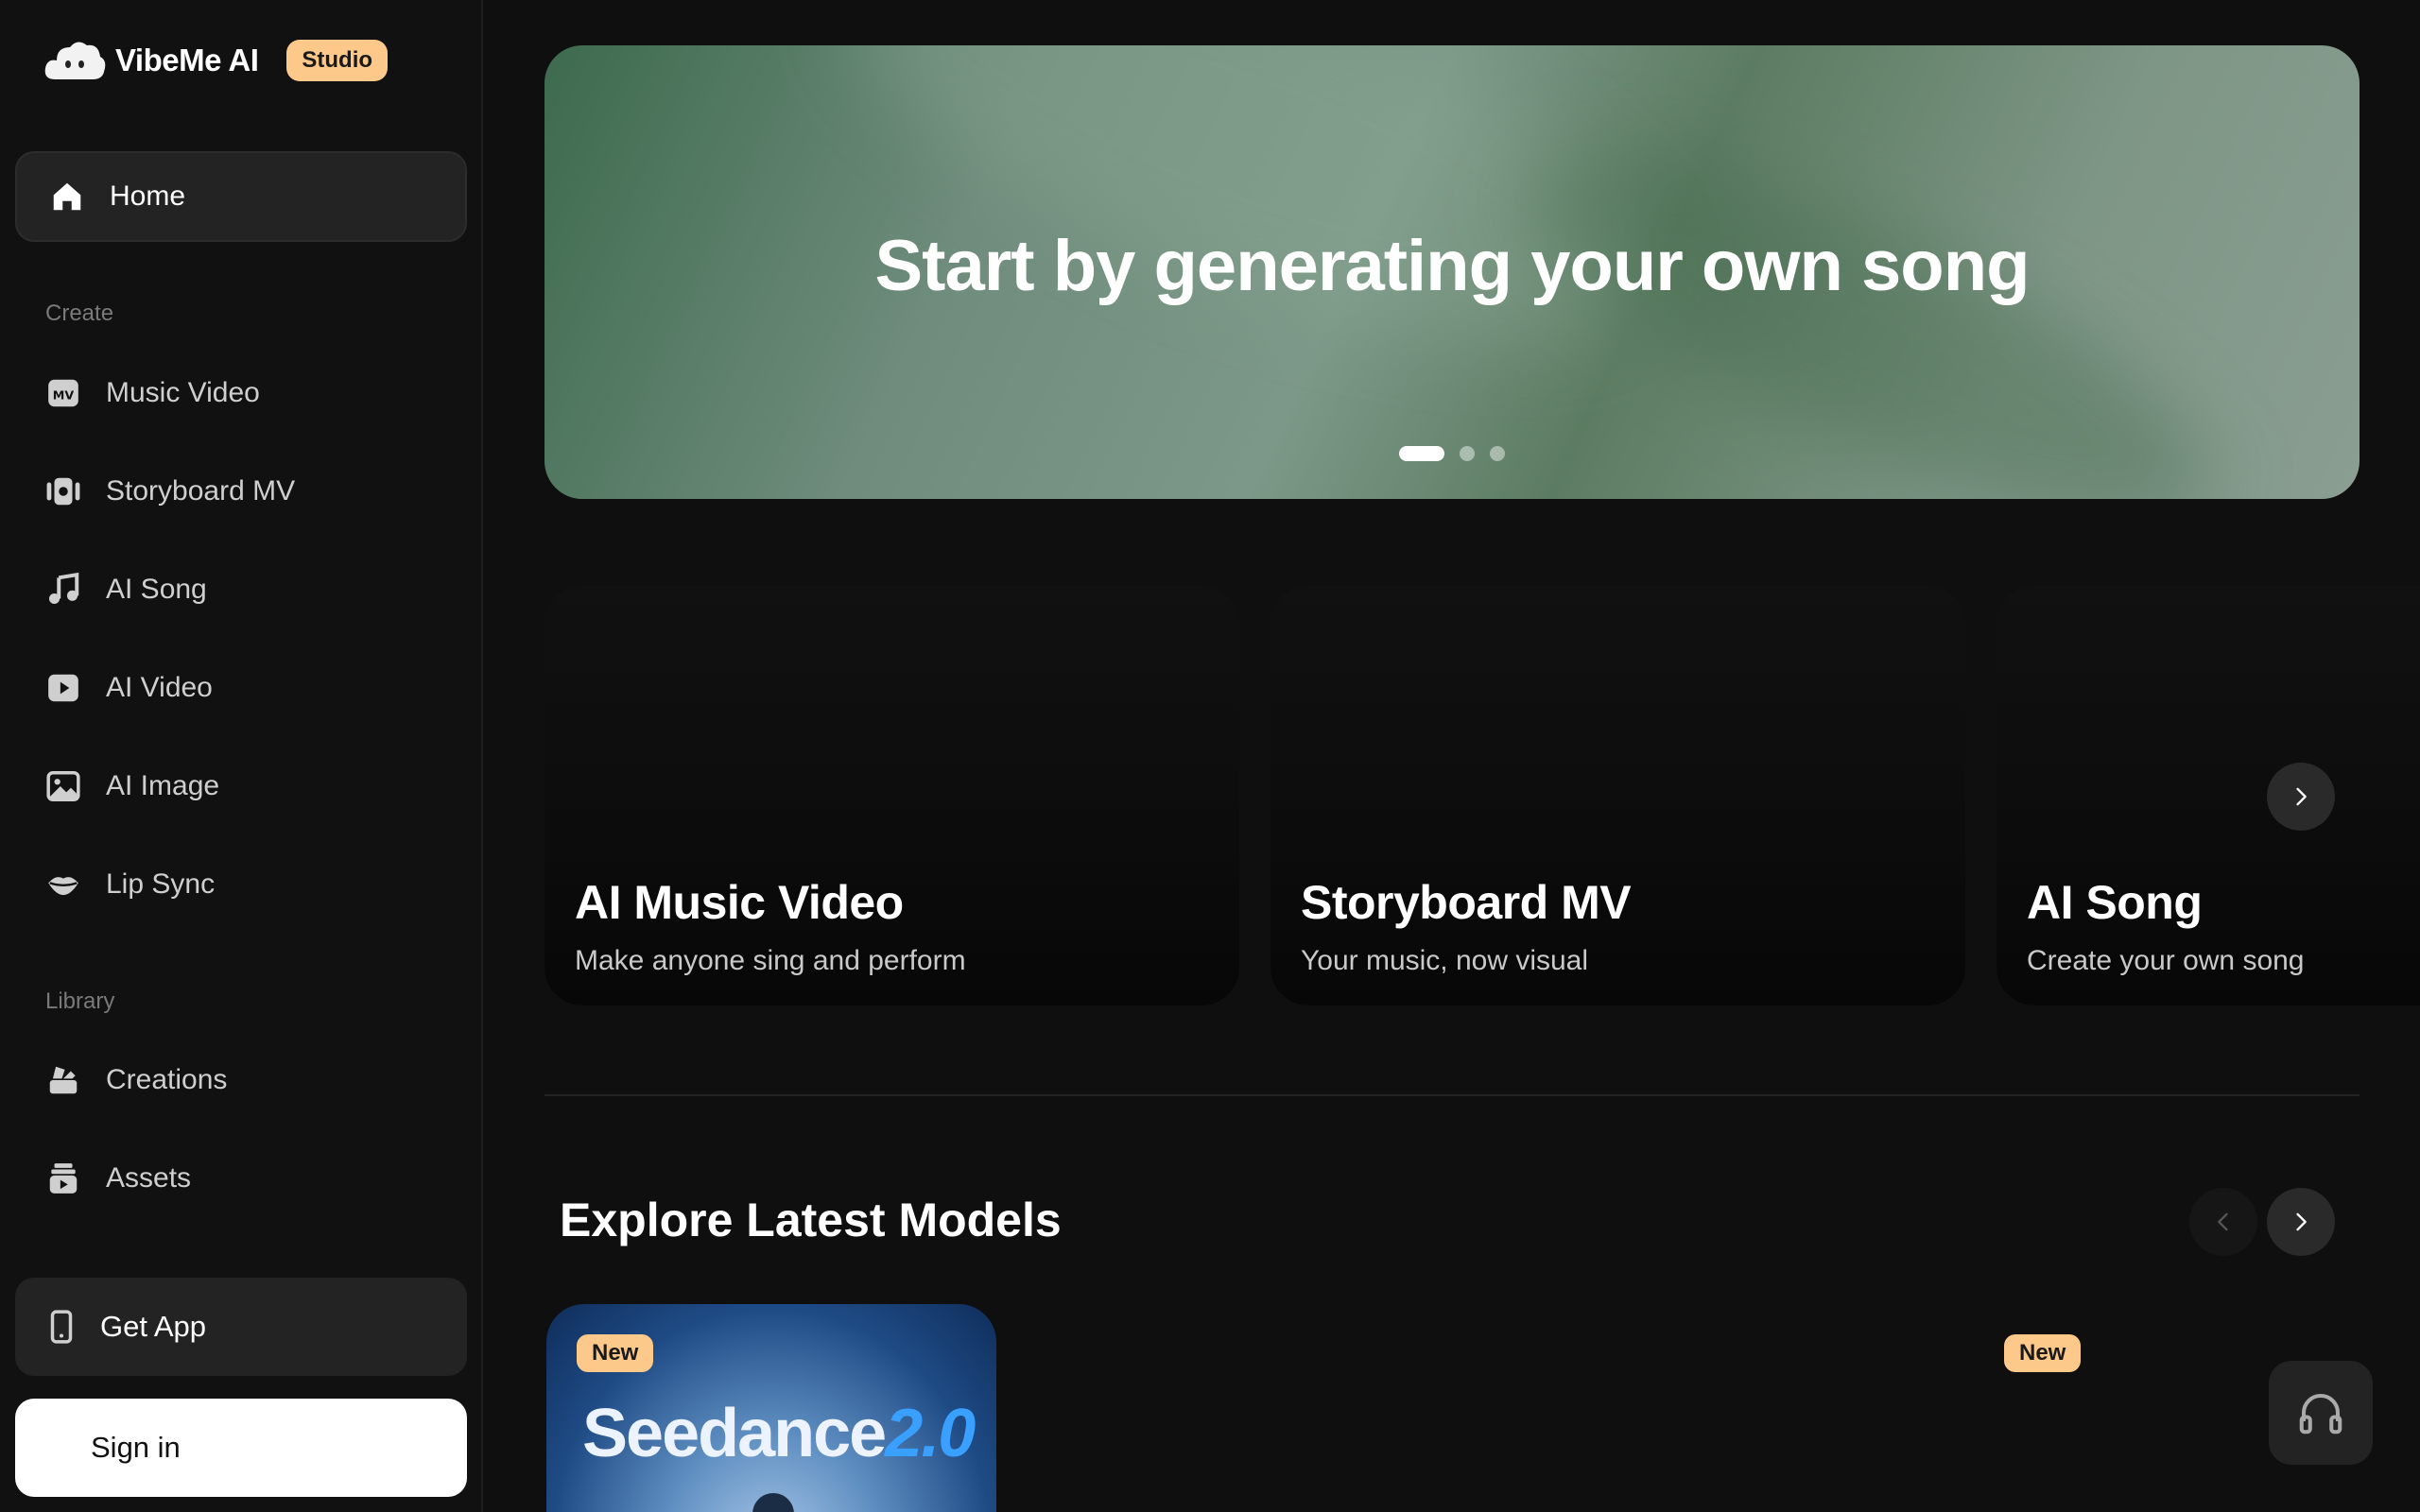  What do you see at coordinates (1466, 902) in the screenshot?
I see `feature-card-title: Storyboard MV` at bounding box center [1466, 902].